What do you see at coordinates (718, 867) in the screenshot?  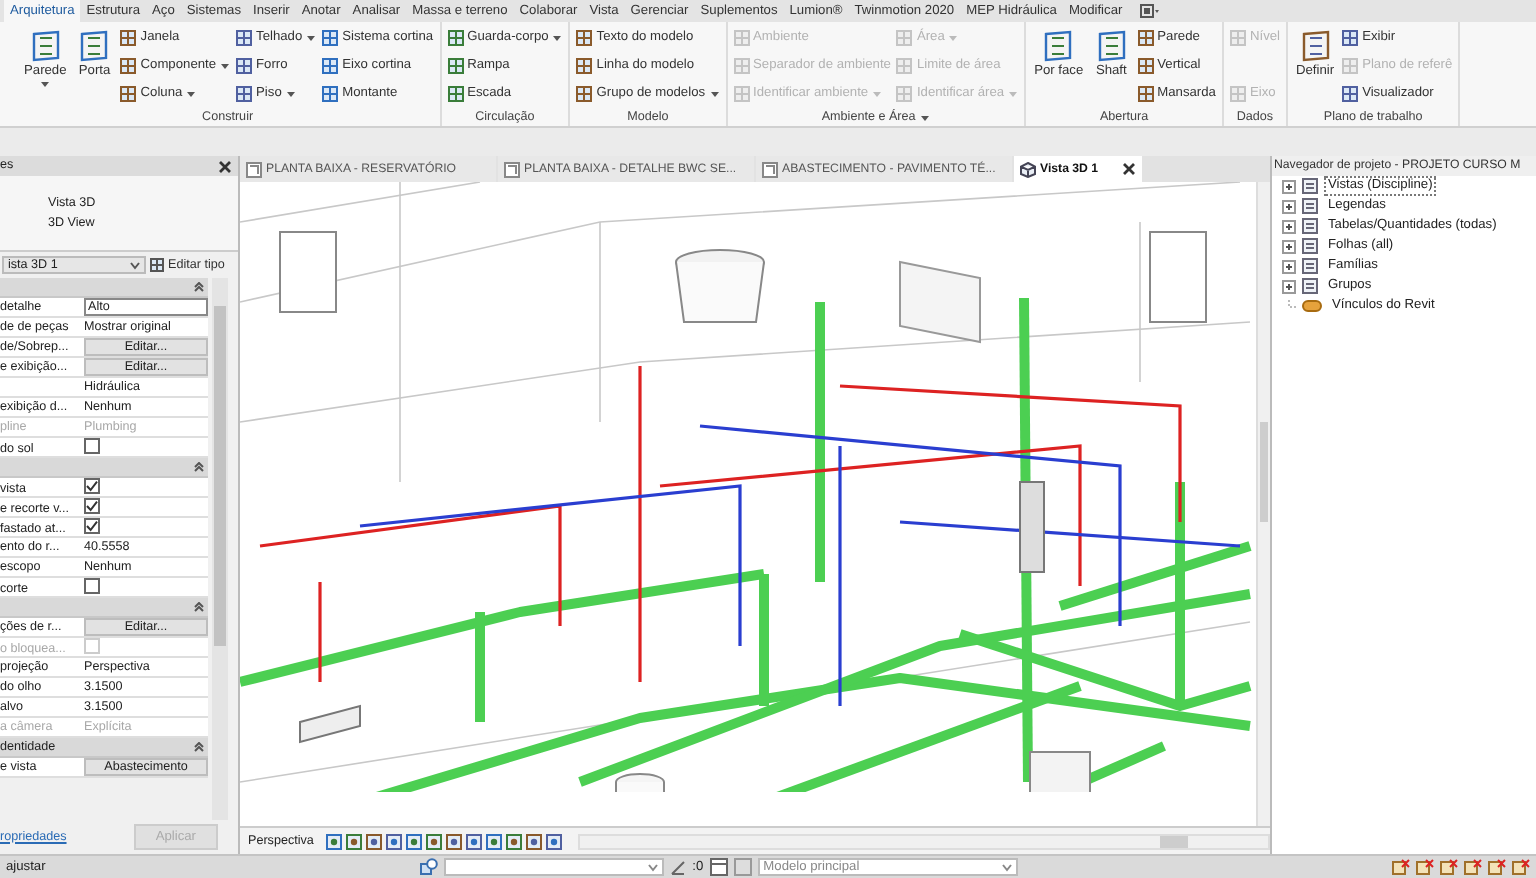 I see `window-icon` at bounding box center [718, 867].